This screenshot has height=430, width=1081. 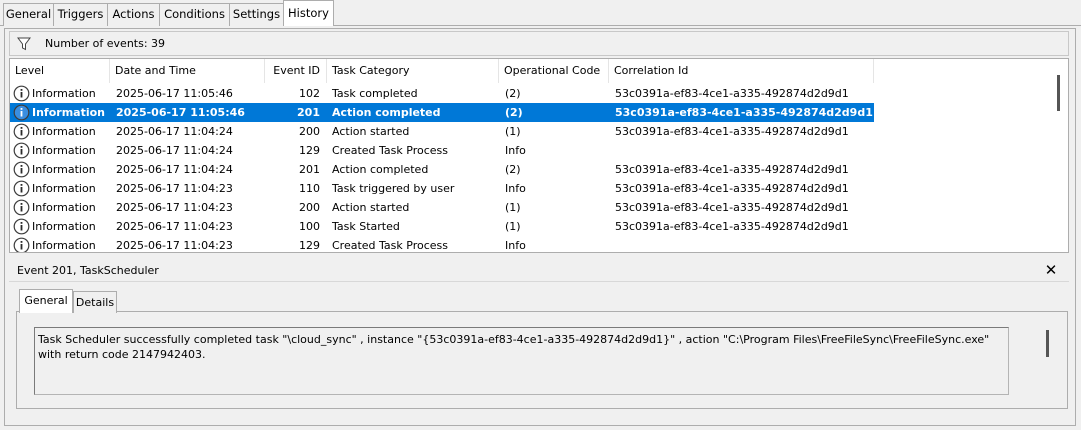 I want to click on tab-triggers: Triggers, so click(x=80, y=14).